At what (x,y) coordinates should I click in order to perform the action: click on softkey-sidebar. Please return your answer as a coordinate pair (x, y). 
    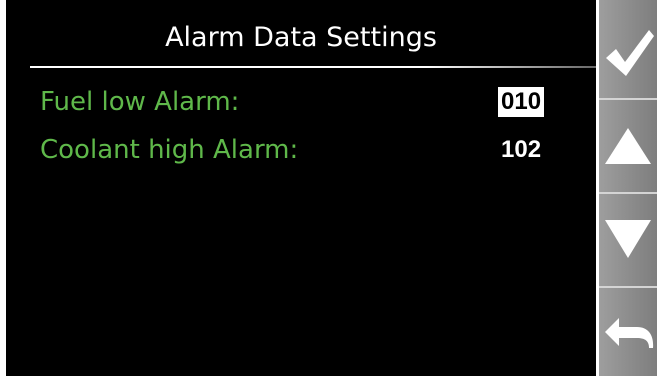
    Looking at the image, I should click on (628, 188).